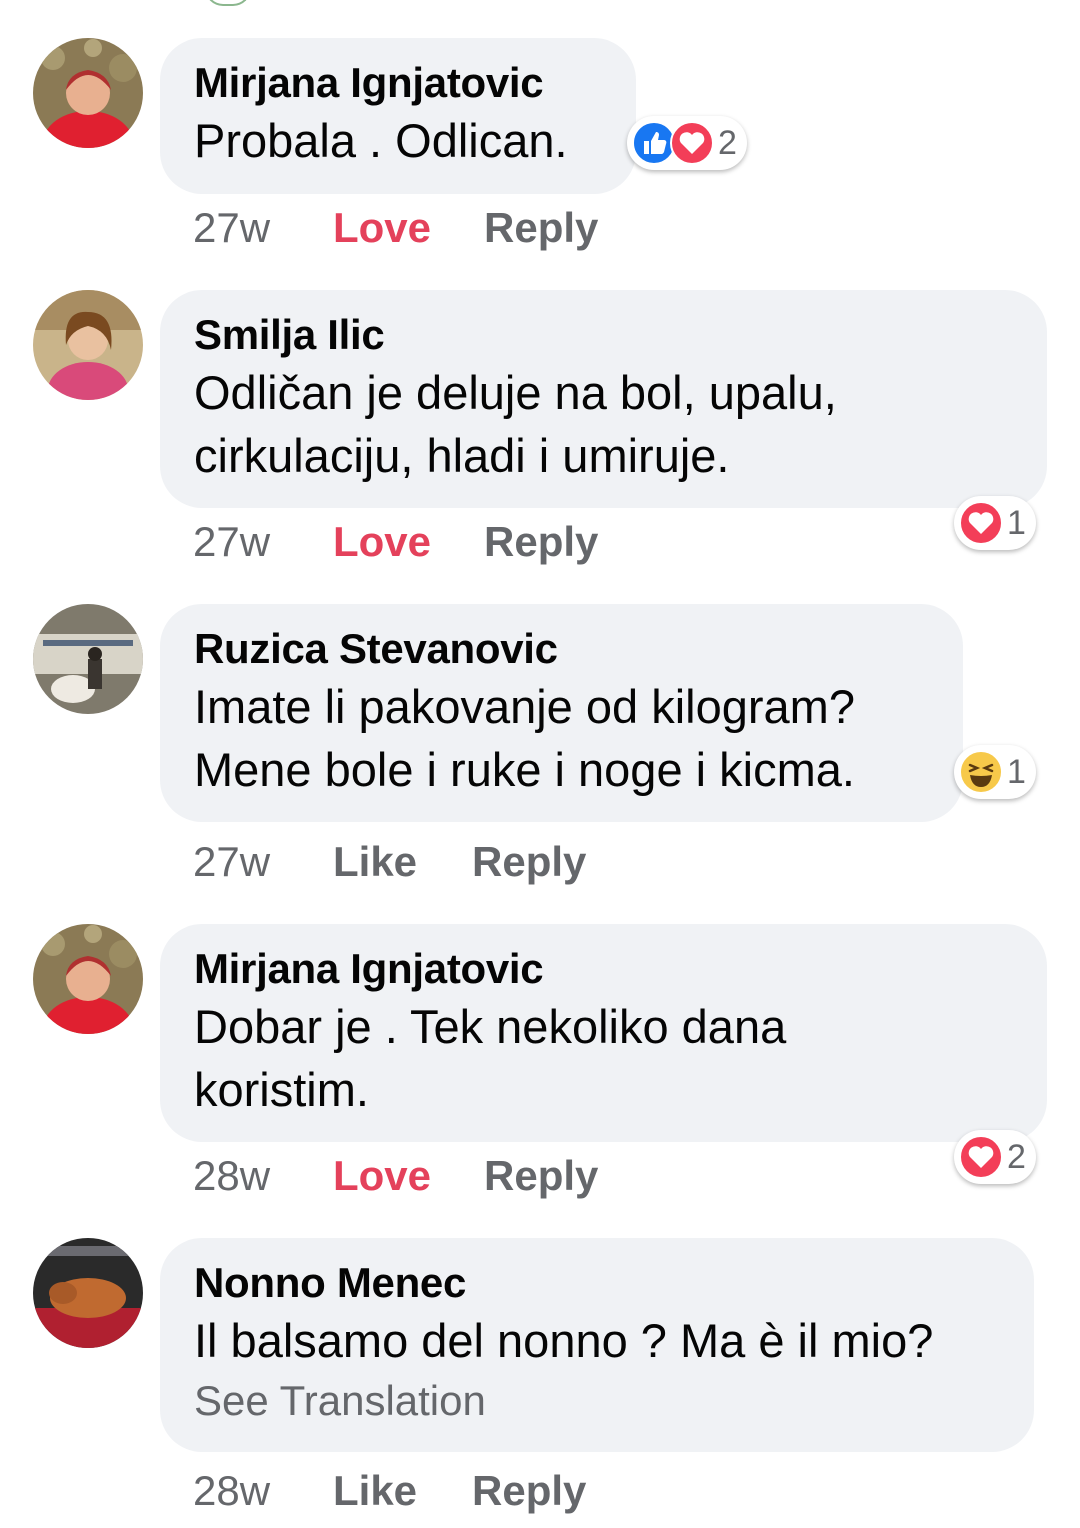  What do you see at coordinates (597, 1283) in the screenshot?
I see `comment-author: Nonno Menec` at bounding box center [597, 1283].